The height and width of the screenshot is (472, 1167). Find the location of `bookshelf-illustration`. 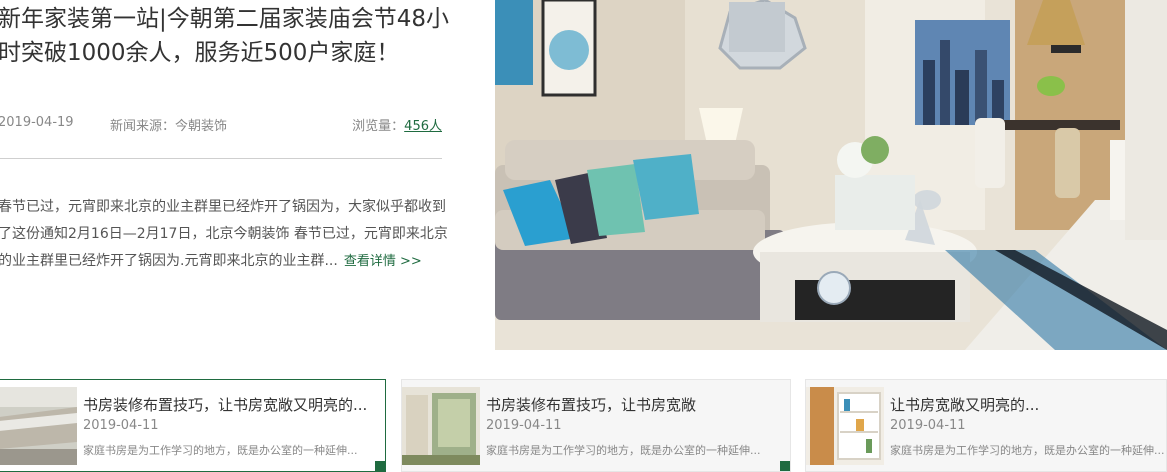

bookshelf-illustration is located at coordinates (845, 426).